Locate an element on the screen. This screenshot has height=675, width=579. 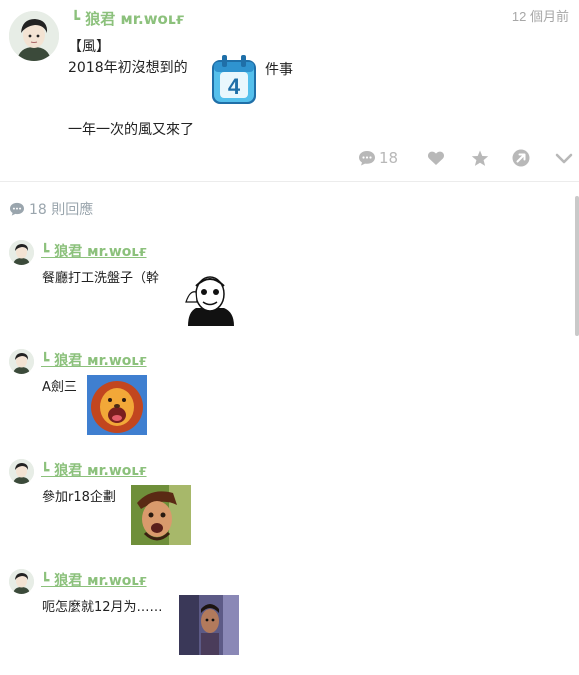
post-line-2: 2018年初沒想到的 is located at coordinates (128, 68).